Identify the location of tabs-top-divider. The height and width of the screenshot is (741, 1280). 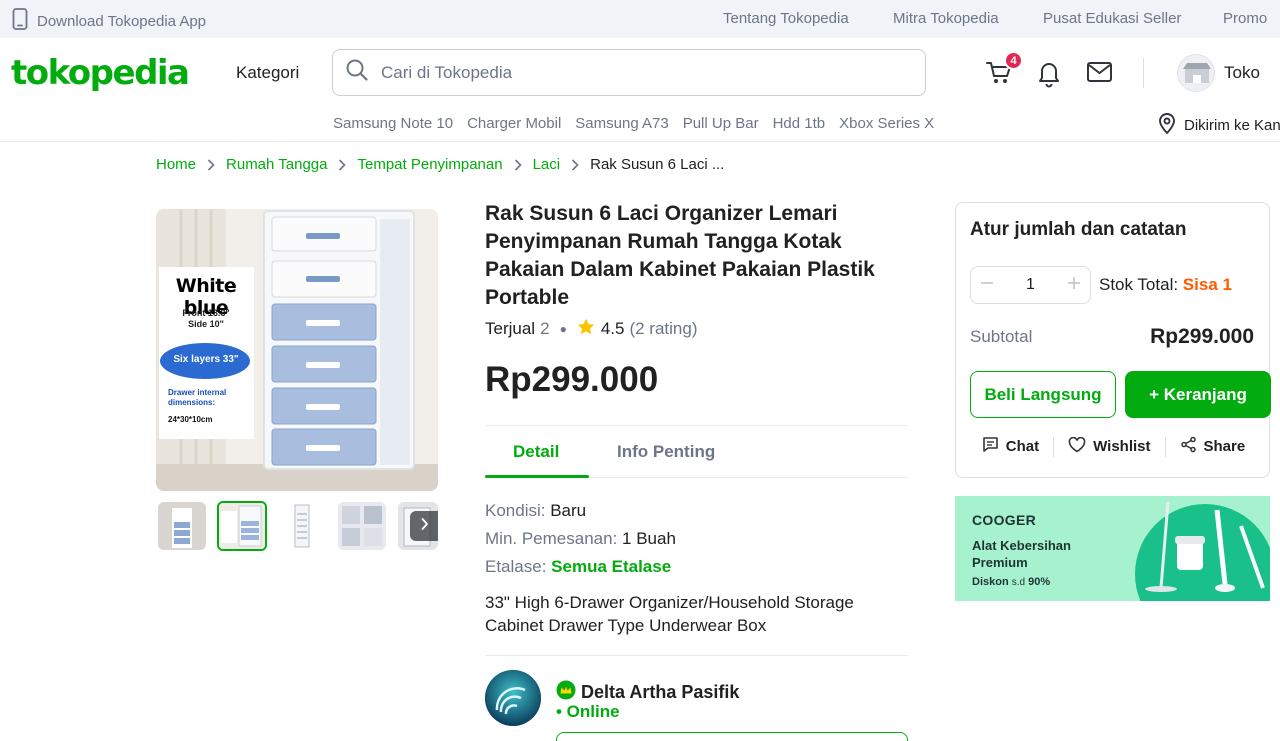
(696, 425).